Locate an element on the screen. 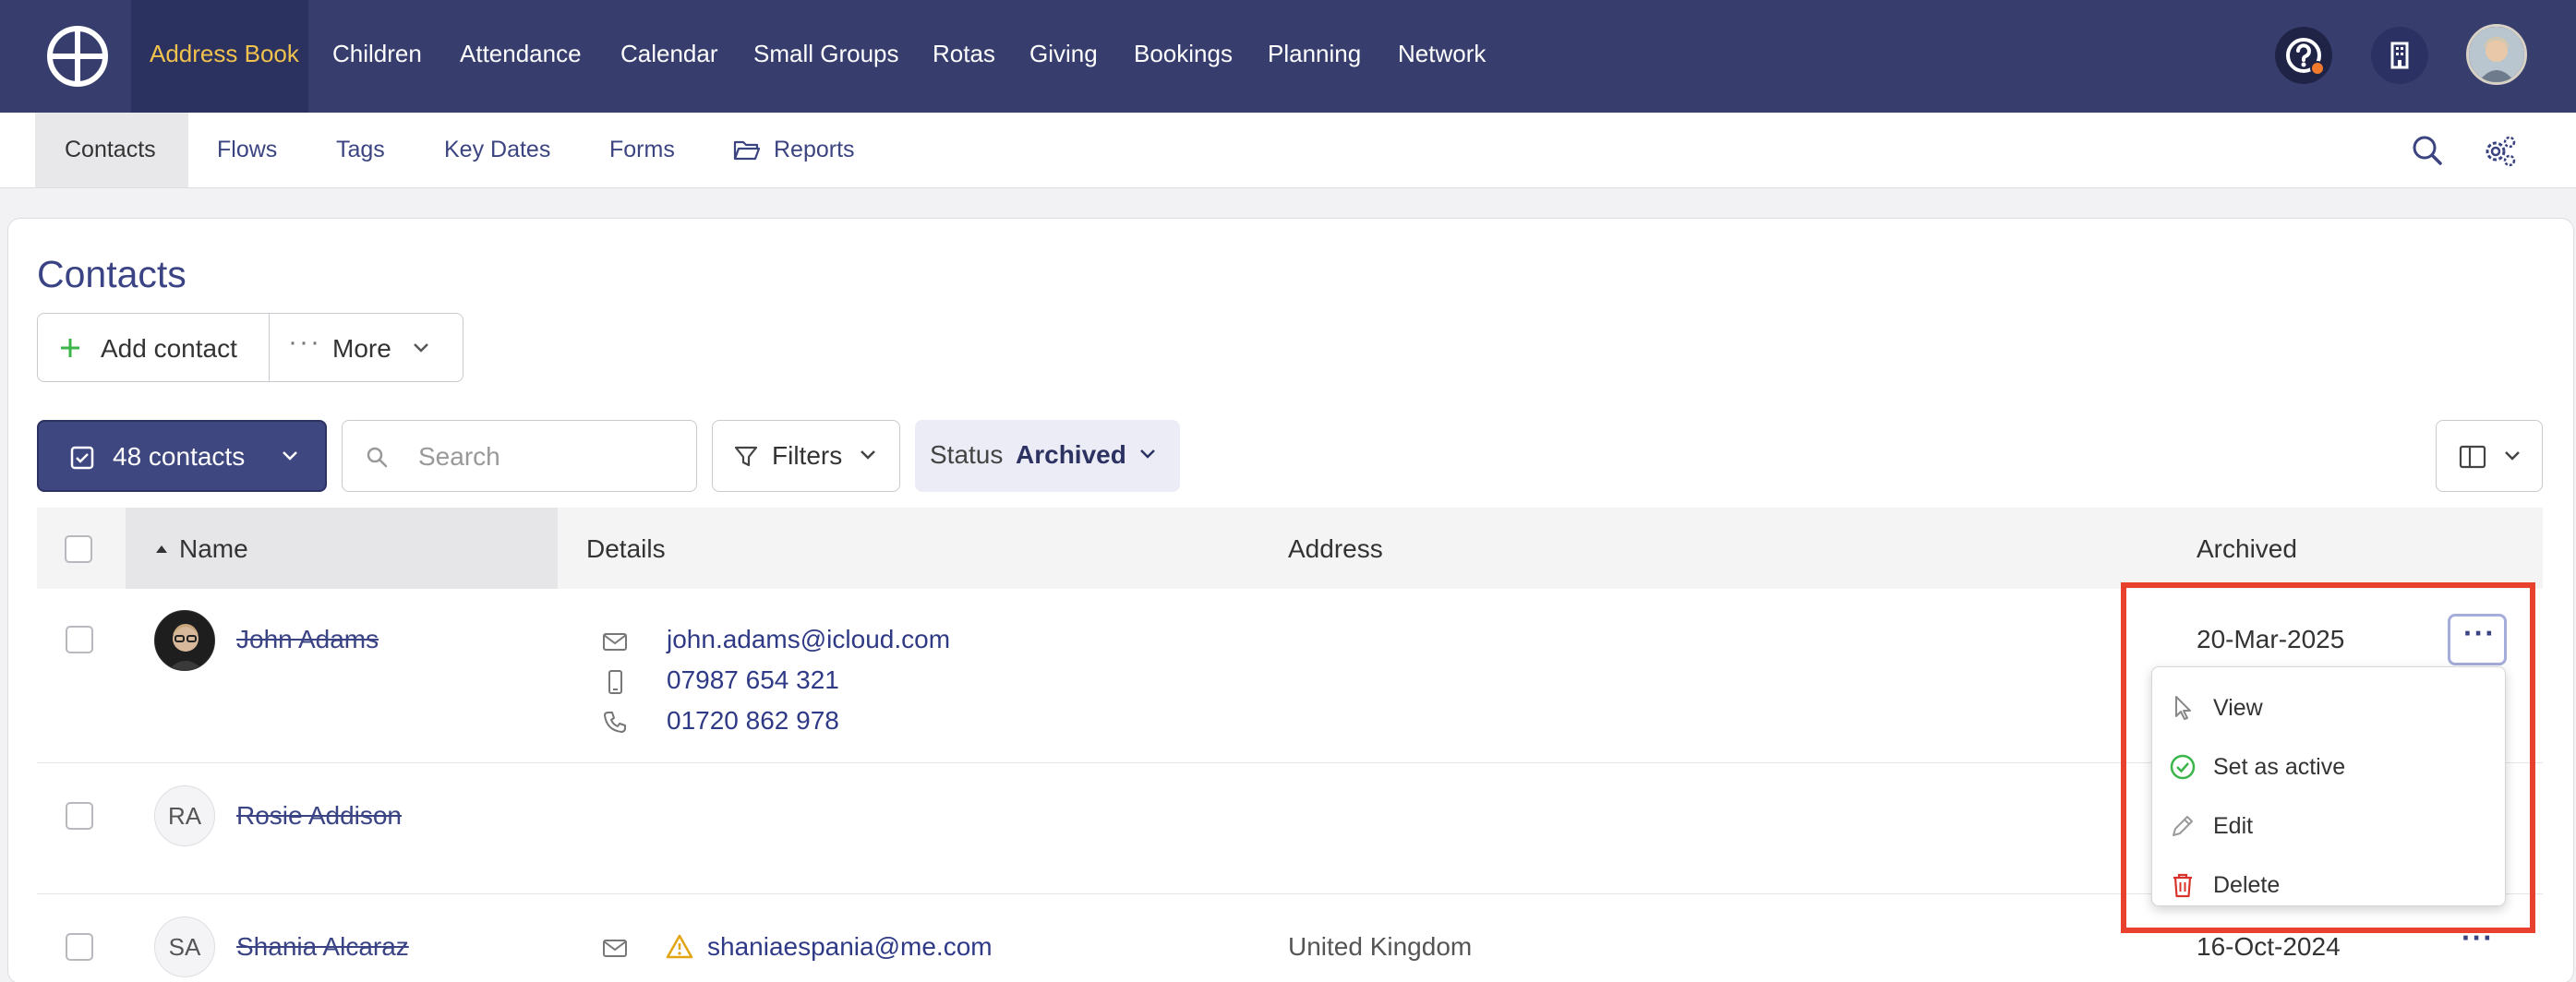 Image resolution: width=2576 pixels, height=982 pixels. tab-reports: Reports is located at coordinates (814, 150).